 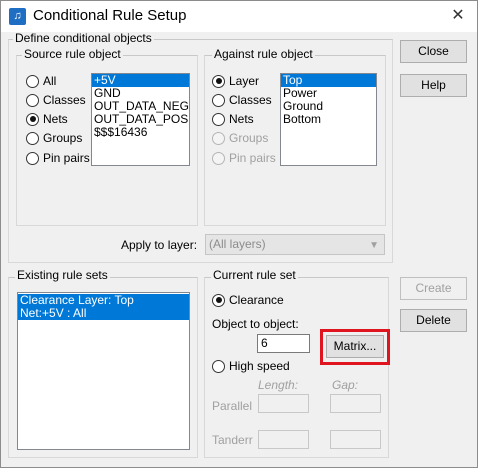 What do you see at coordinates (263, 54) in the screenshot?
I see `against-rule-object-label: Against rule object` at bounding box center [263, 54].